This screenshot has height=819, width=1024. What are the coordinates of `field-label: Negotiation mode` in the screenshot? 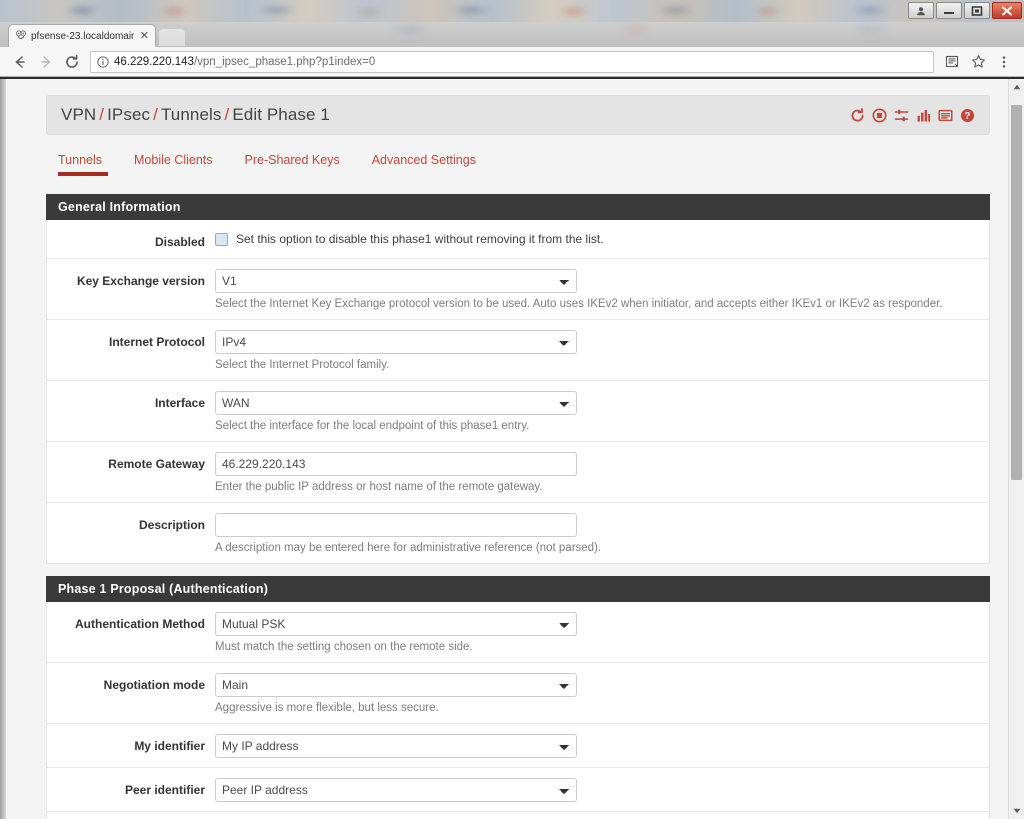 It's located at (154, 685).